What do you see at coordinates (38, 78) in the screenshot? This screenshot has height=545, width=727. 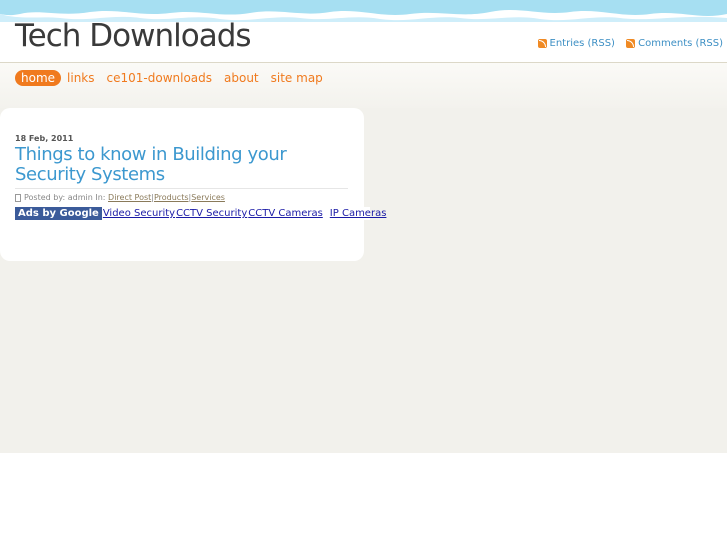 I see `nav-item-home: home` at bounding box center [38, 78].